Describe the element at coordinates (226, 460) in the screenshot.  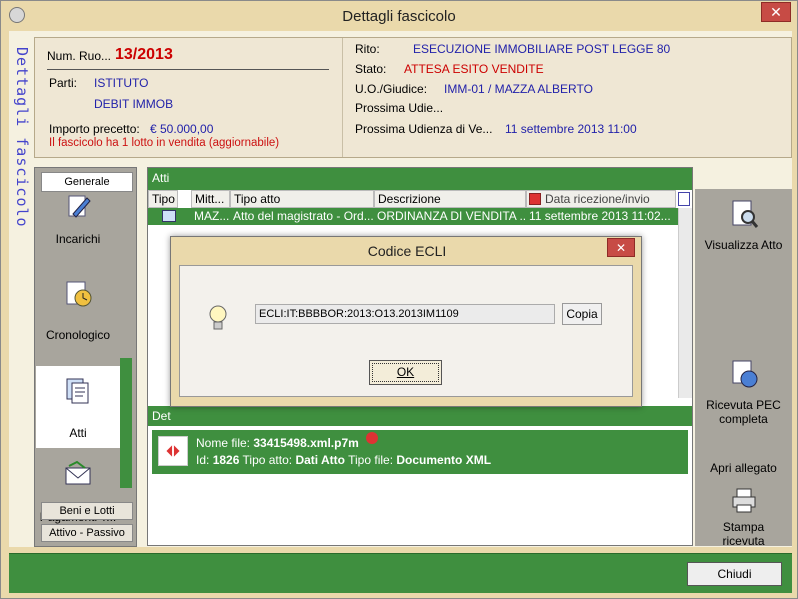
I see `detail-id-value: 1826` at that location.